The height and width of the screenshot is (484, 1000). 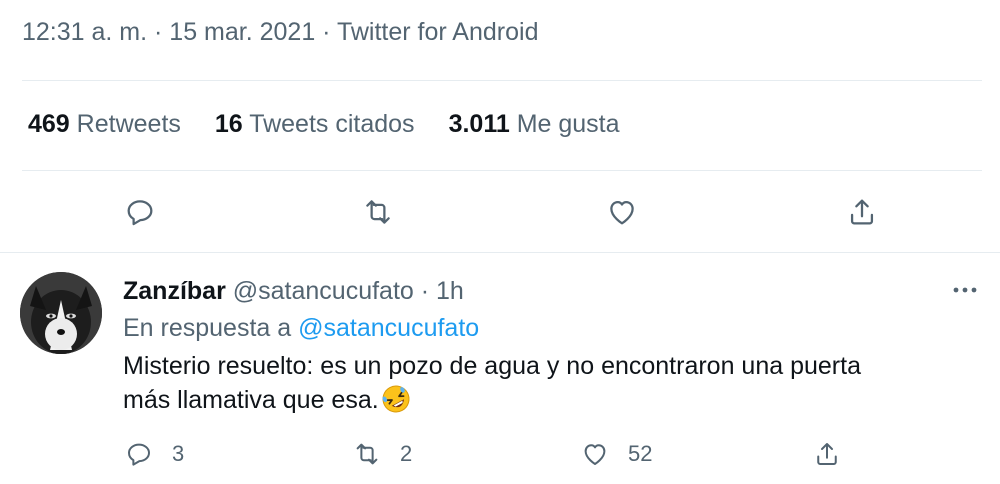 I want to click on reply-count: 3, so click(x=178, y=453).